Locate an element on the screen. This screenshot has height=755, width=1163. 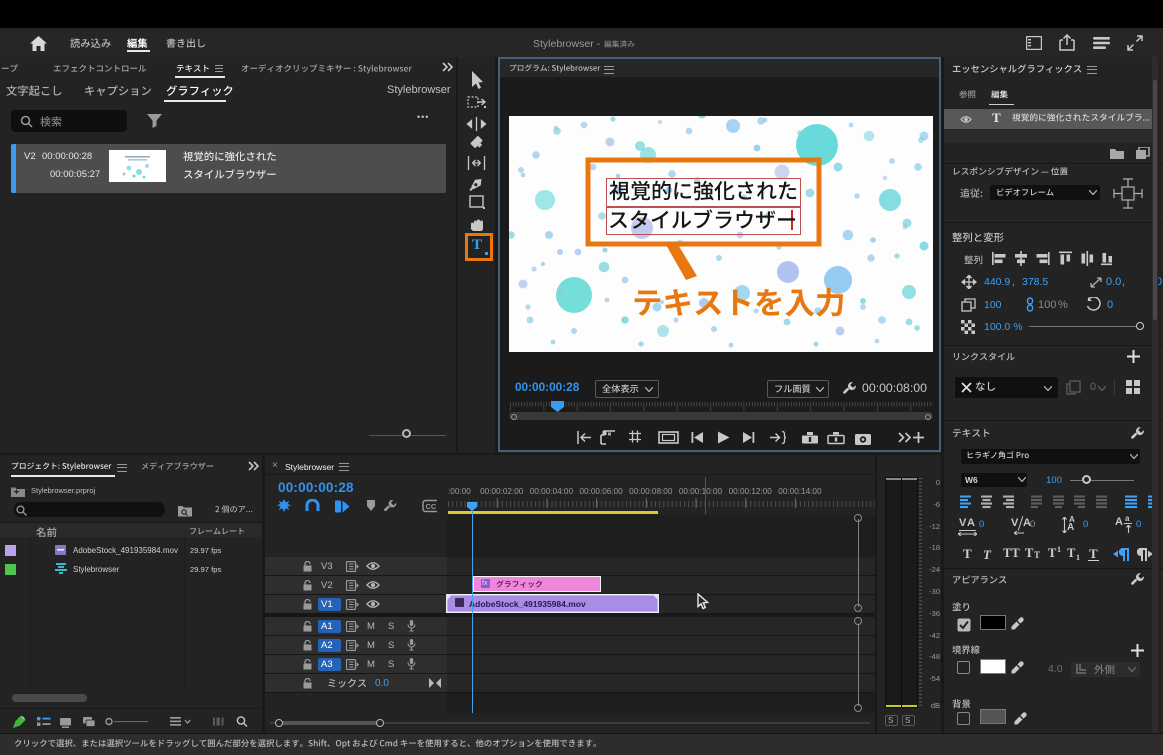
svg-text: -42 is located at coordinates (934, 635).